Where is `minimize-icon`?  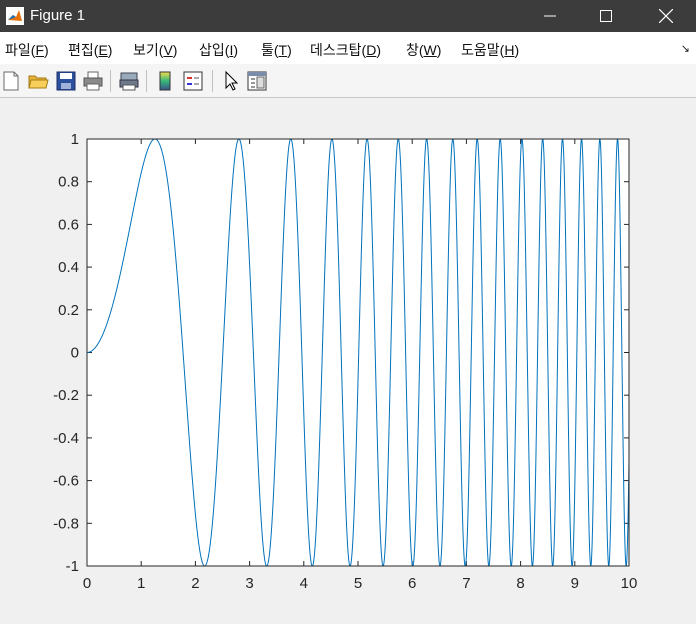
minimize-icon is located at coordinates (550, 16).